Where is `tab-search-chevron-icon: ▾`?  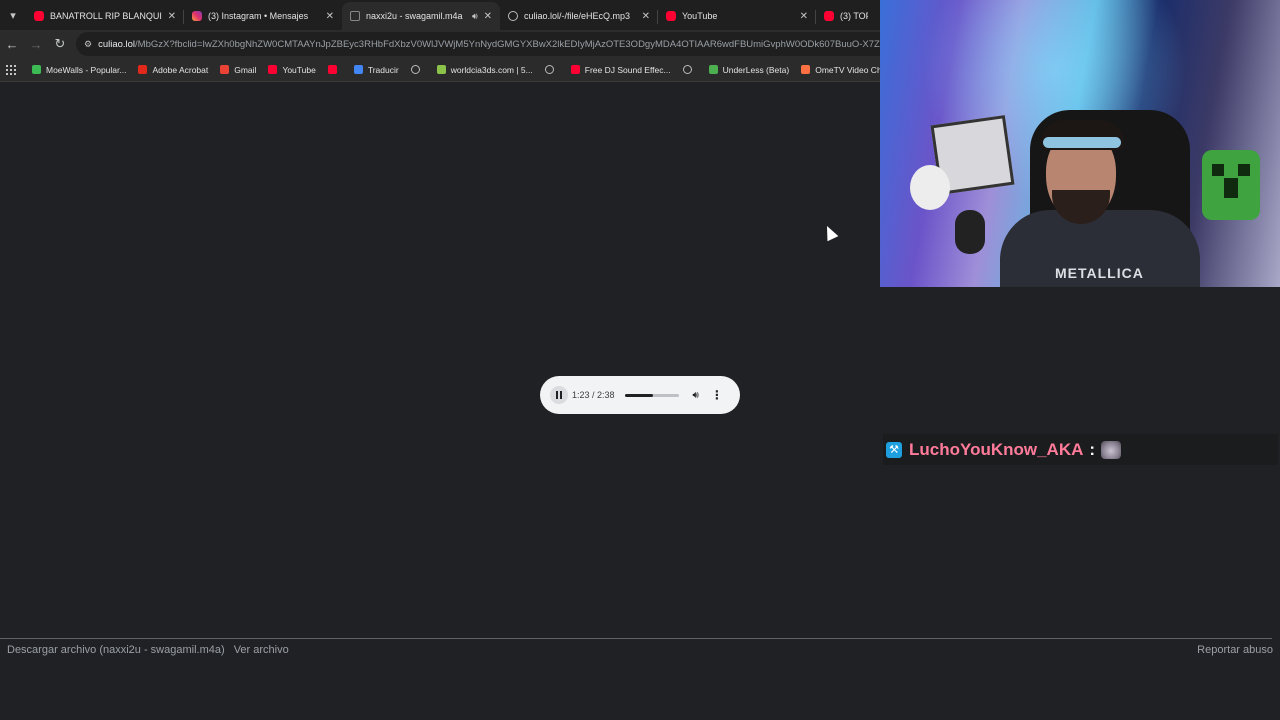
tab-search-chevron-icon: ▾ is located at coordinates (13, 15).